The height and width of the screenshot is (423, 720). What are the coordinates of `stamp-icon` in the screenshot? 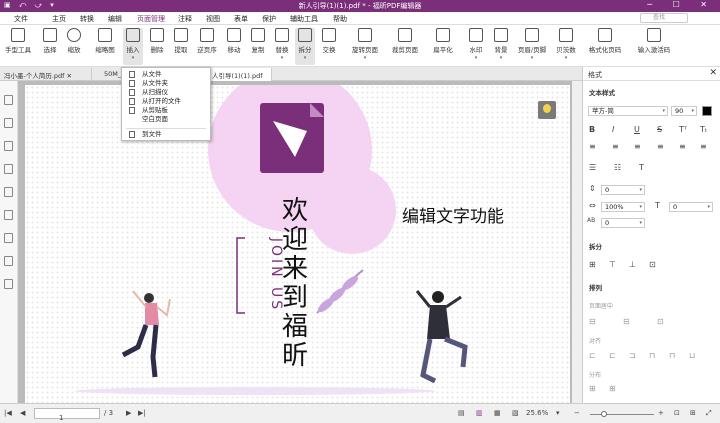 It's located at (8, 261).